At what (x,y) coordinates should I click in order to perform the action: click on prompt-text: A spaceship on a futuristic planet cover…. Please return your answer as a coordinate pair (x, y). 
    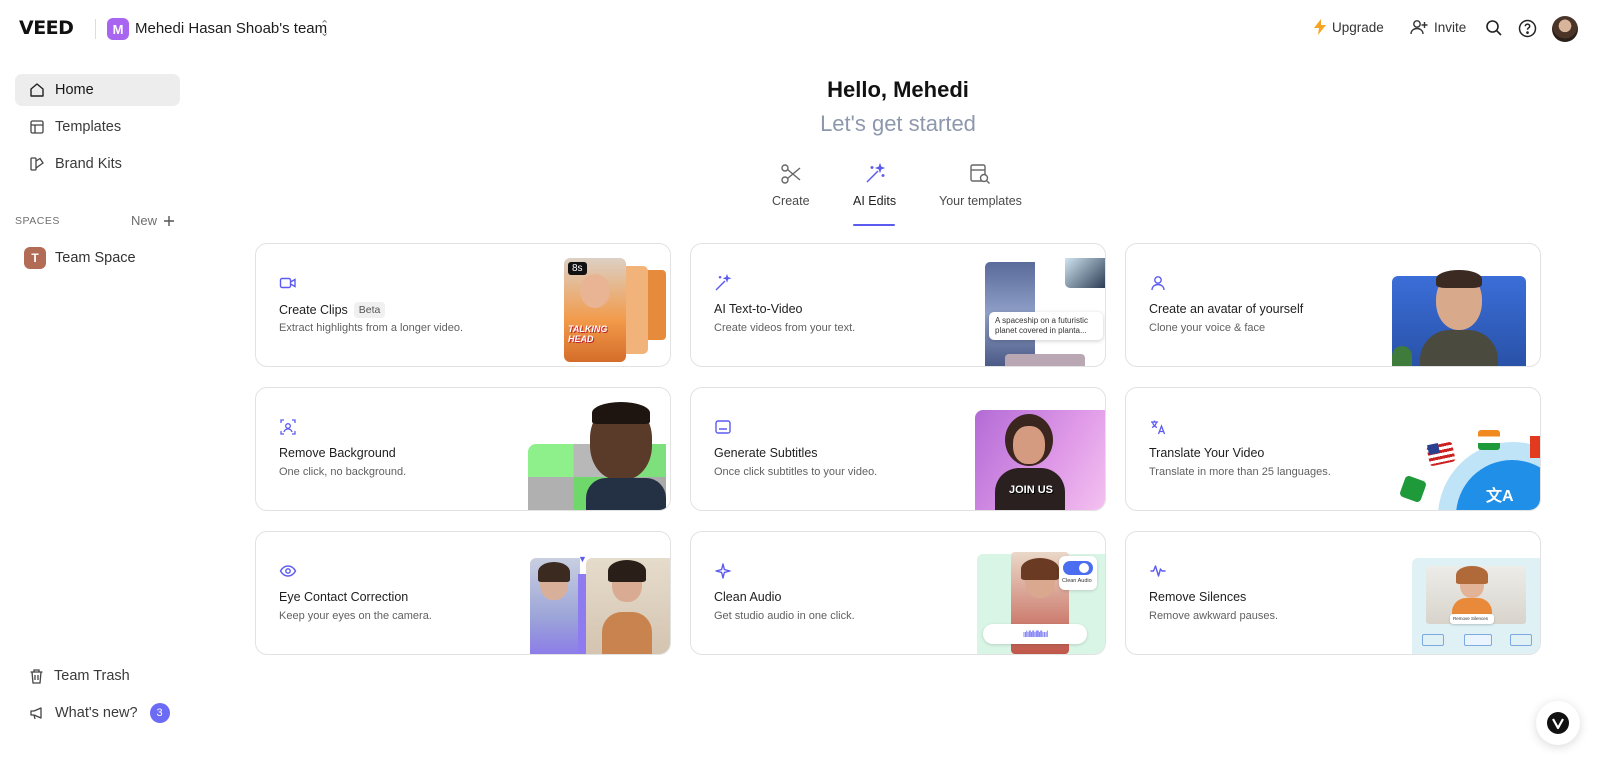
    Looking at the image, I should click on (1046, 326).